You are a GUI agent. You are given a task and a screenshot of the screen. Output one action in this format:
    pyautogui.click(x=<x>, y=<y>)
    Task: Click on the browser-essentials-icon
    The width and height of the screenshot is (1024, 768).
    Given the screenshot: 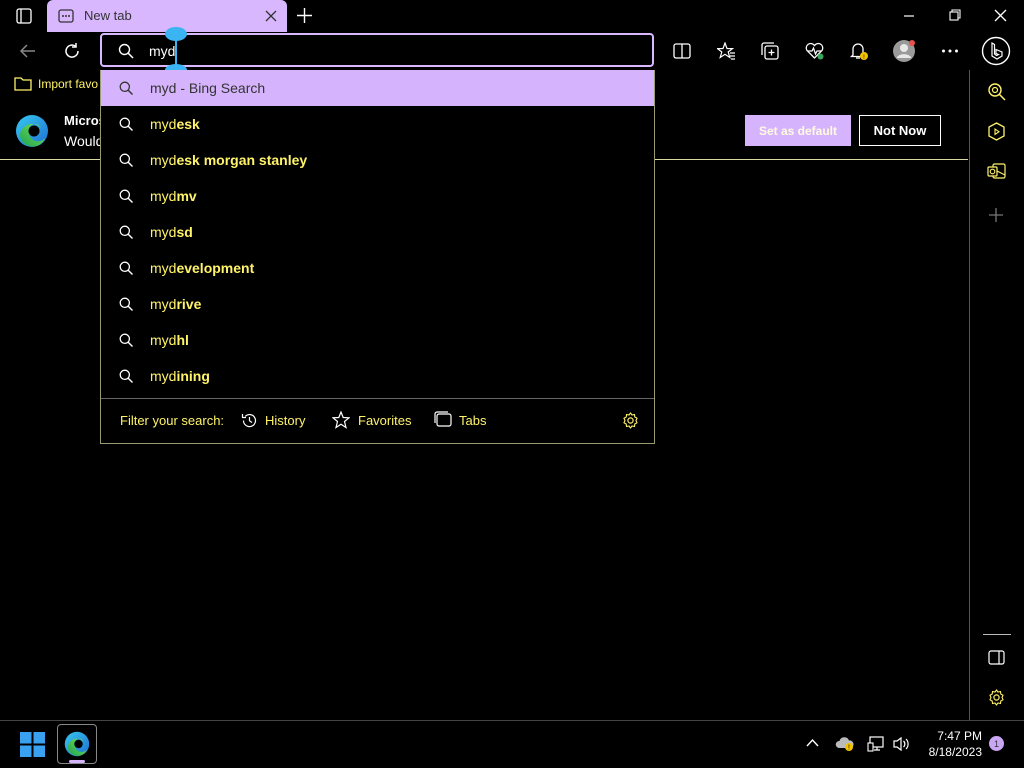 What is the action you would take?
    pyautogui.click(x=814, y=51)
    